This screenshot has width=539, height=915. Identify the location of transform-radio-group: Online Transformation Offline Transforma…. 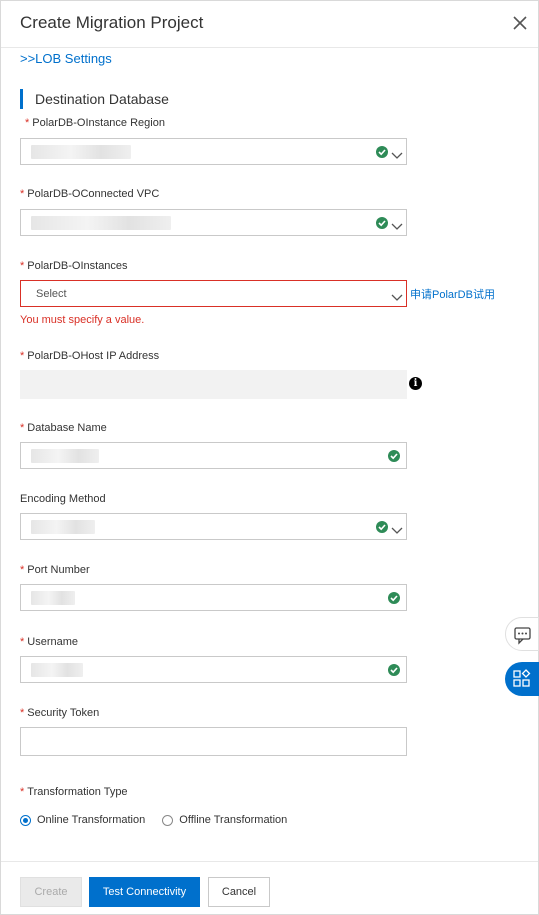
(160, 820).